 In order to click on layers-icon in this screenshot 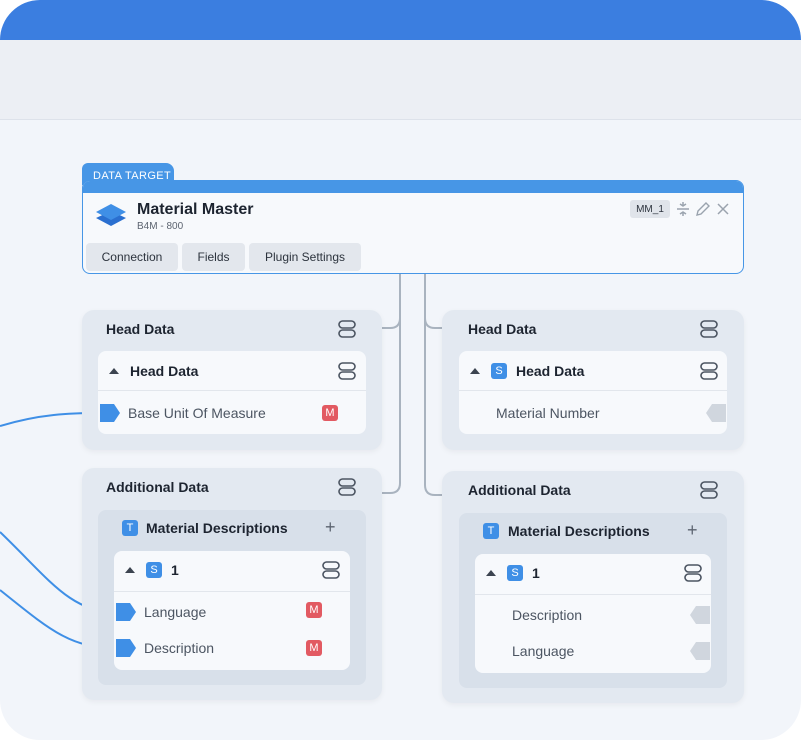, I will do `click(111, 215)`.